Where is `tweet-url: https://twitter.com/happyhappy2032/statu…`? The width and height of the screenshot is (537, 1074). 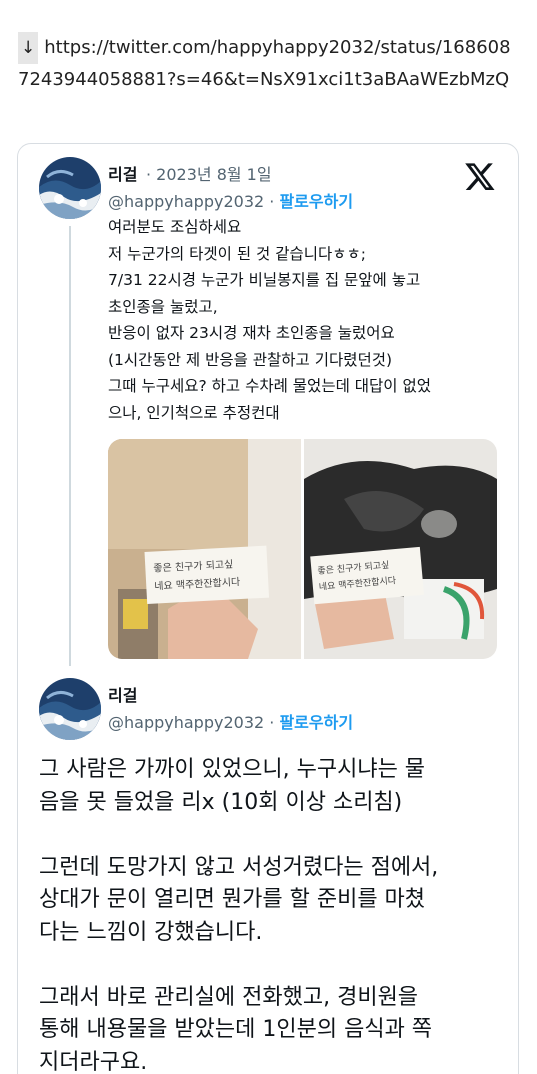
tweet-url: https://twitter.com/happyhappy2032/statu… is located at coordinates (264, 63).